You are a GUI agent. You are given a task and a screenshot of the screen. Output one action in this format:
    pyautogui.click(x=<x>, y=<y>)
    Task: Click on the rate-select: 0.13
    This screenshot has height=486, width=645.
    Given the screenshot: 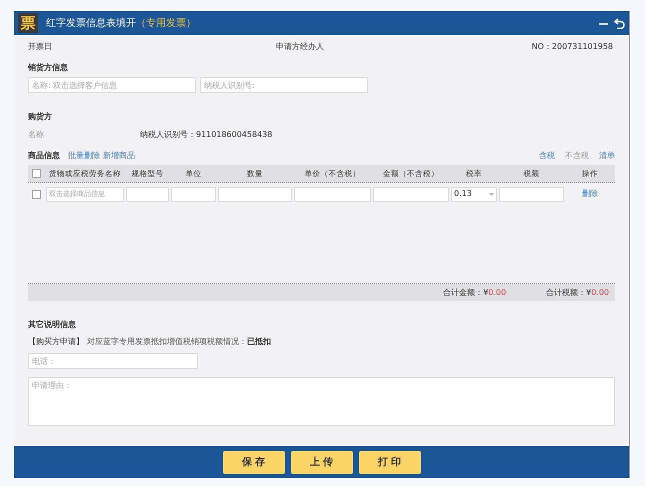 What is the action you would take?
    pyautogui.click(x=474, y=194)
    